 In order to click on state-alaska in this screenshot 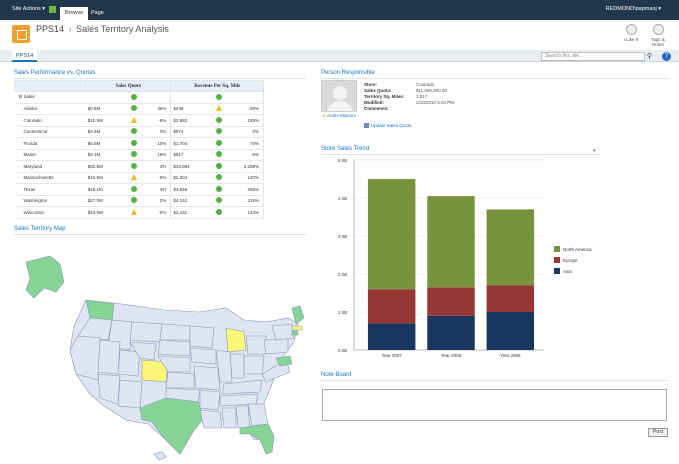, I will do `click(45, 277)`.